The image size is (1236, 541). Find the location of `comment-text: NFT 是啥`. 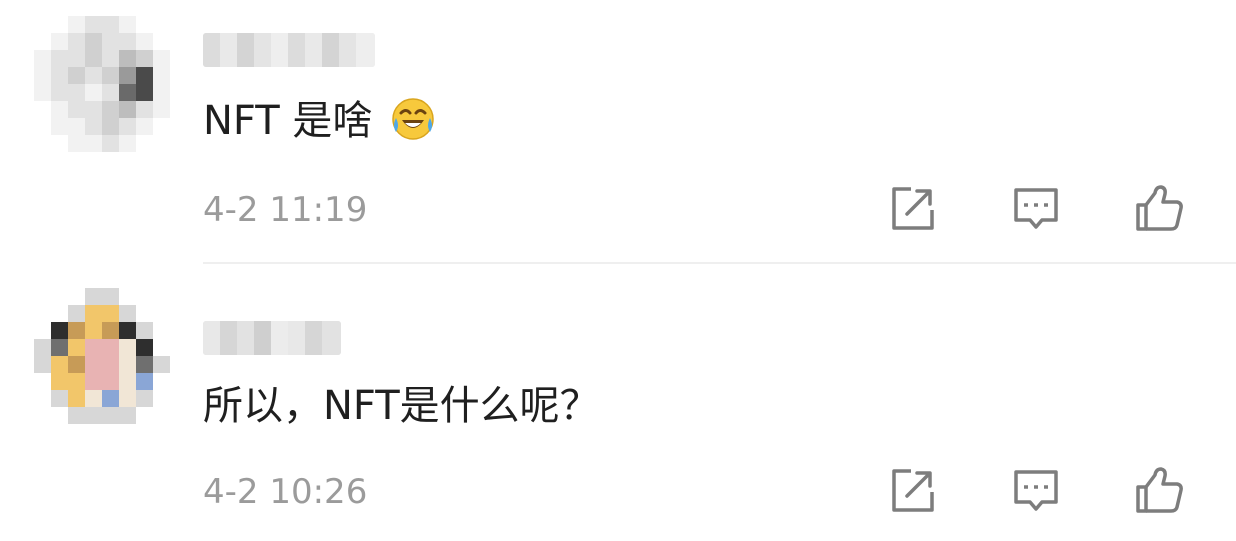

comment-text: NFT 是啥 is located at coordinates (319, 120).